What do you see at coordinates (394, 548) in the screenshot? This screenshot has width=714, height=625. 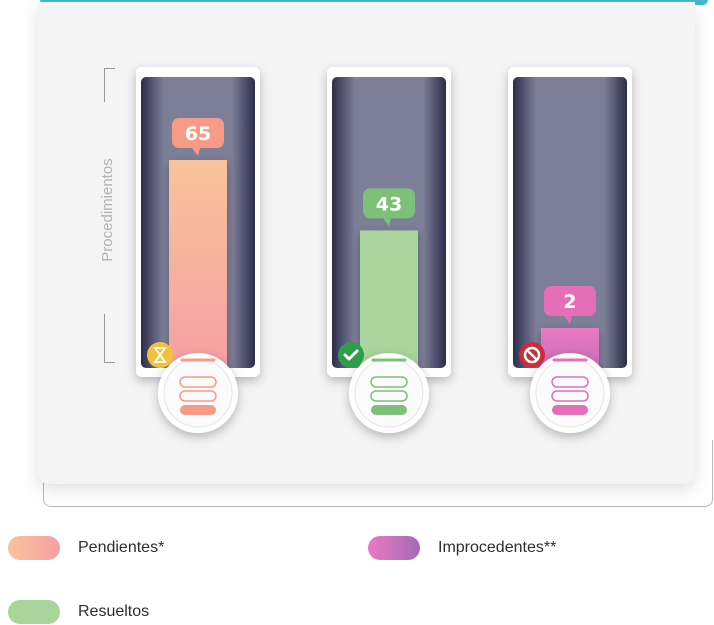 I see `legend-swatch-improcedentes` at bounding box center [394, 548].